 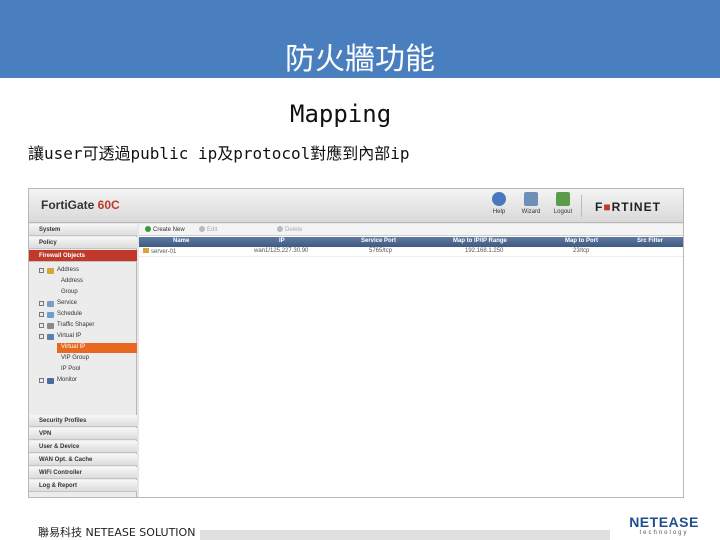 What do you see at coordinates (219, 153) in the screenshot?
I see `slide-description: 讓user可透過public ip及protocol對應到內部ip` at bounding box center [219, 153].